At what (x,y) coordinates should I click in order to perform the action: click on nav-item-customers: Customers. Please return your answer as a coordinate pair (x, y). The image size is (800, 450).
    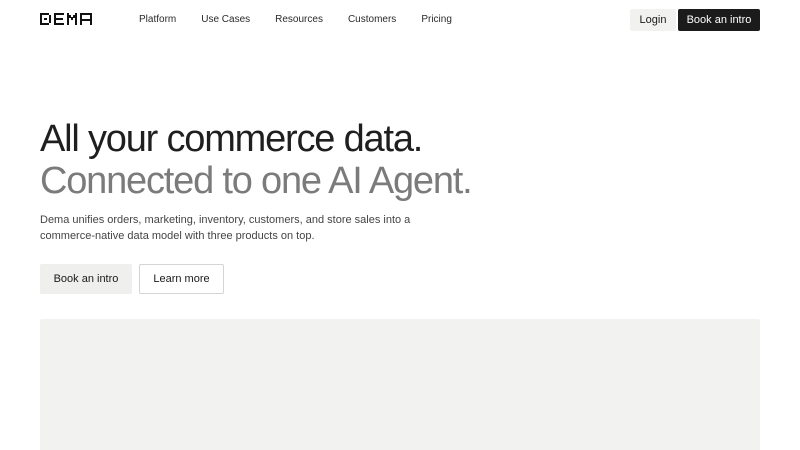
    Looking at the image, I should click on (372, 20).